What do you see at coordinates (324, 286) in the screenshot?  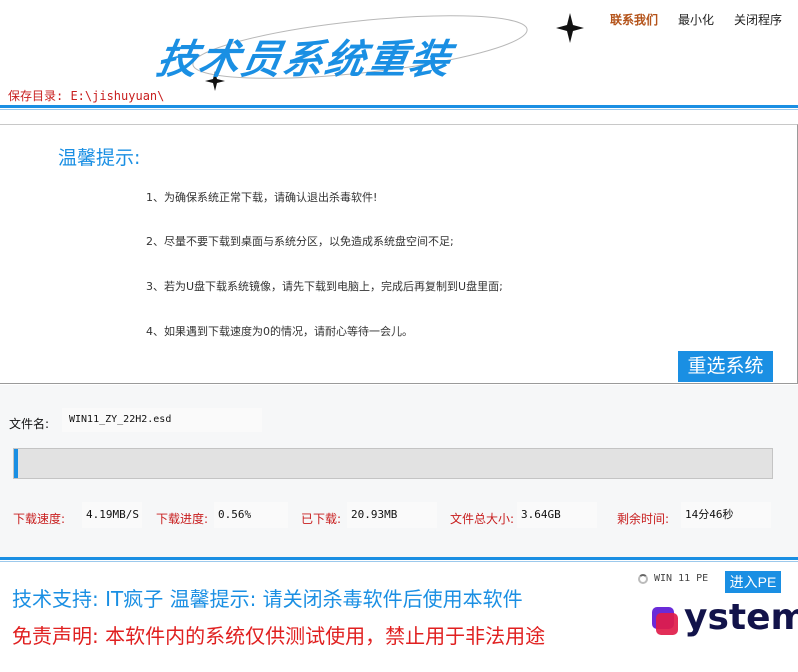 I see `tip-item: 3、若为U盘下载系统镜像，请先下载到电脑上，完成后再复制到U盘里面;` at bounding box center [324, 286].